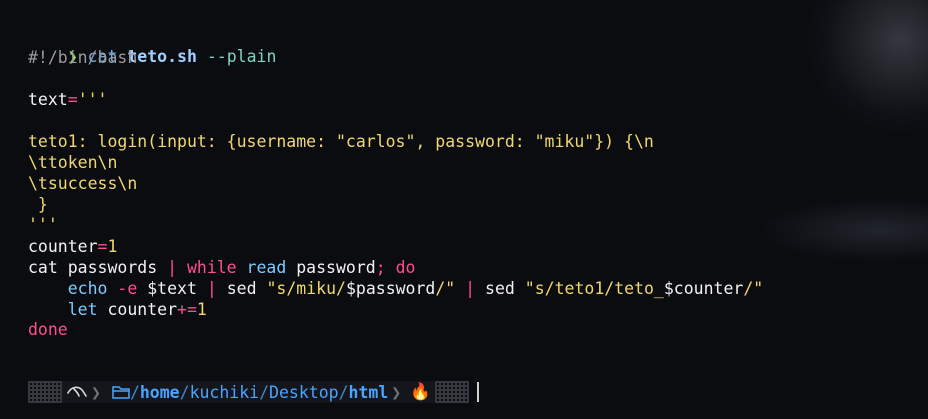 The width and height of the screenshot is (928, 419). I want to click on loop-pipe: |, so click(172, 267).